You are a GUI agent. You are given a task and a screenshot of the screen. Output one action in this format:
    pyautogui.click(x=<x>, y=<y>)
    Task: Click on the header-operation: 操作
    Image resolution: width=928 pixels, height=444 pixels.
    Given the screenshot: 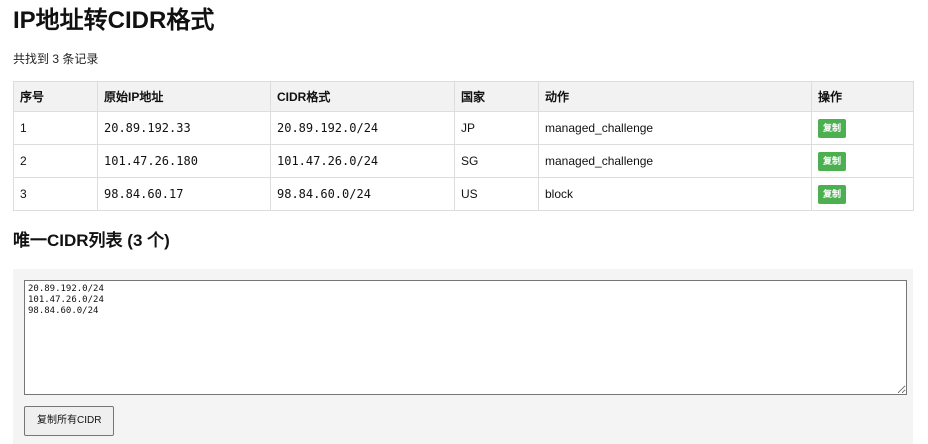 What is the action you would take?
    pyautogui.click(x=862, y=96)
    